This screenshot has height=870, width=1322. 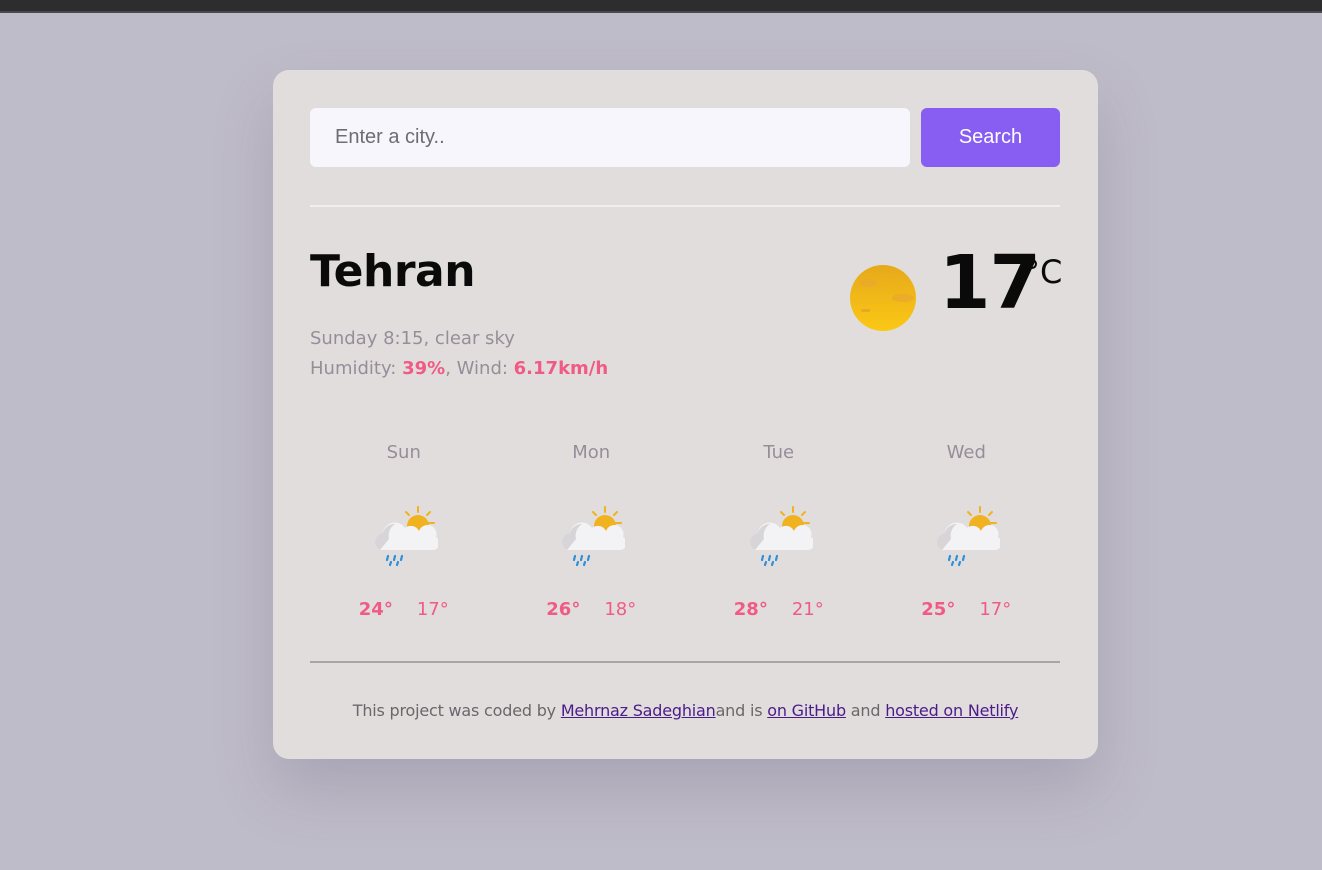 I want to click on clear-sky-sun-icon, so click(x=883, y=298).